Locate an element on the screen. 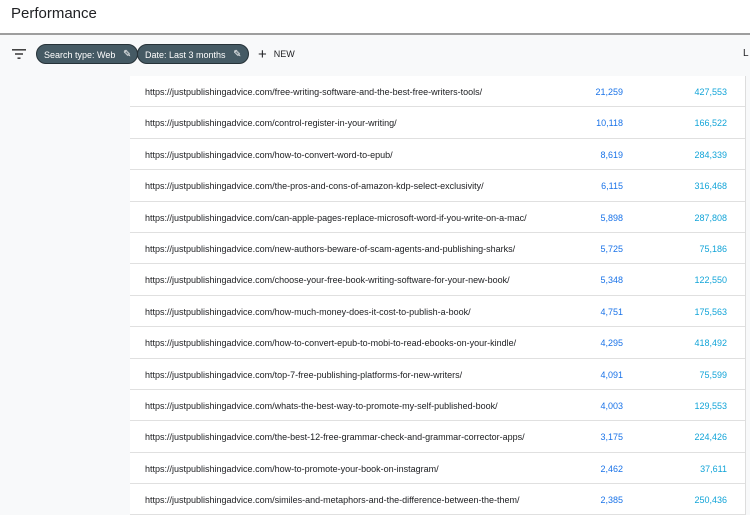 This screenshot has width=750, height=515. chip-label: Search type: Web is located at coordinates (80, 55).